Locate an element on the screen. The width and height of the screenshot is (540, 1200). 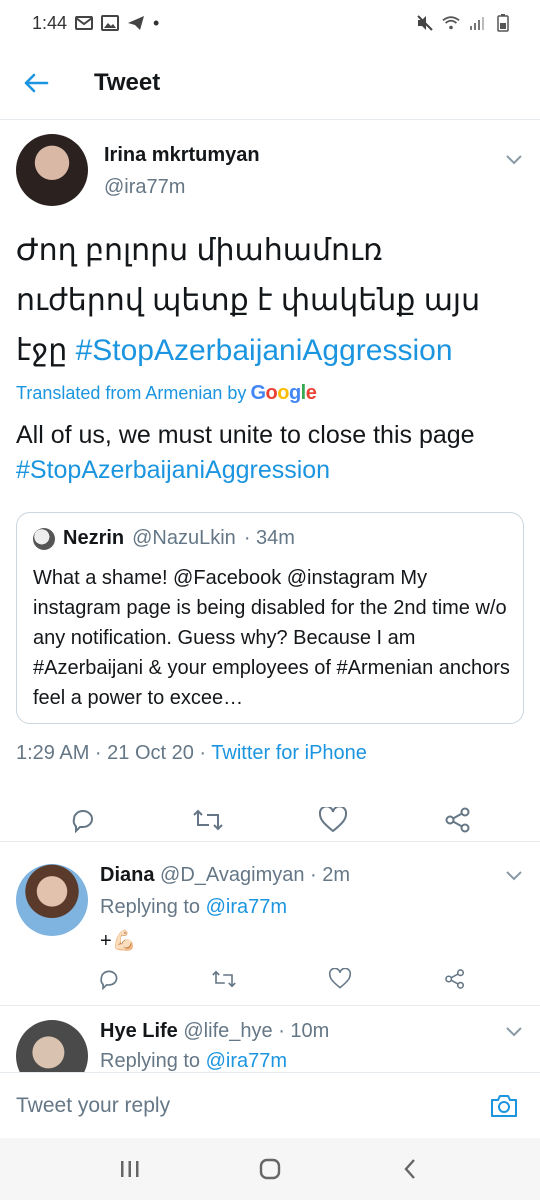
reply-header: Diana @D_Avagimyan · 2m is located at coordinates (225, 875).